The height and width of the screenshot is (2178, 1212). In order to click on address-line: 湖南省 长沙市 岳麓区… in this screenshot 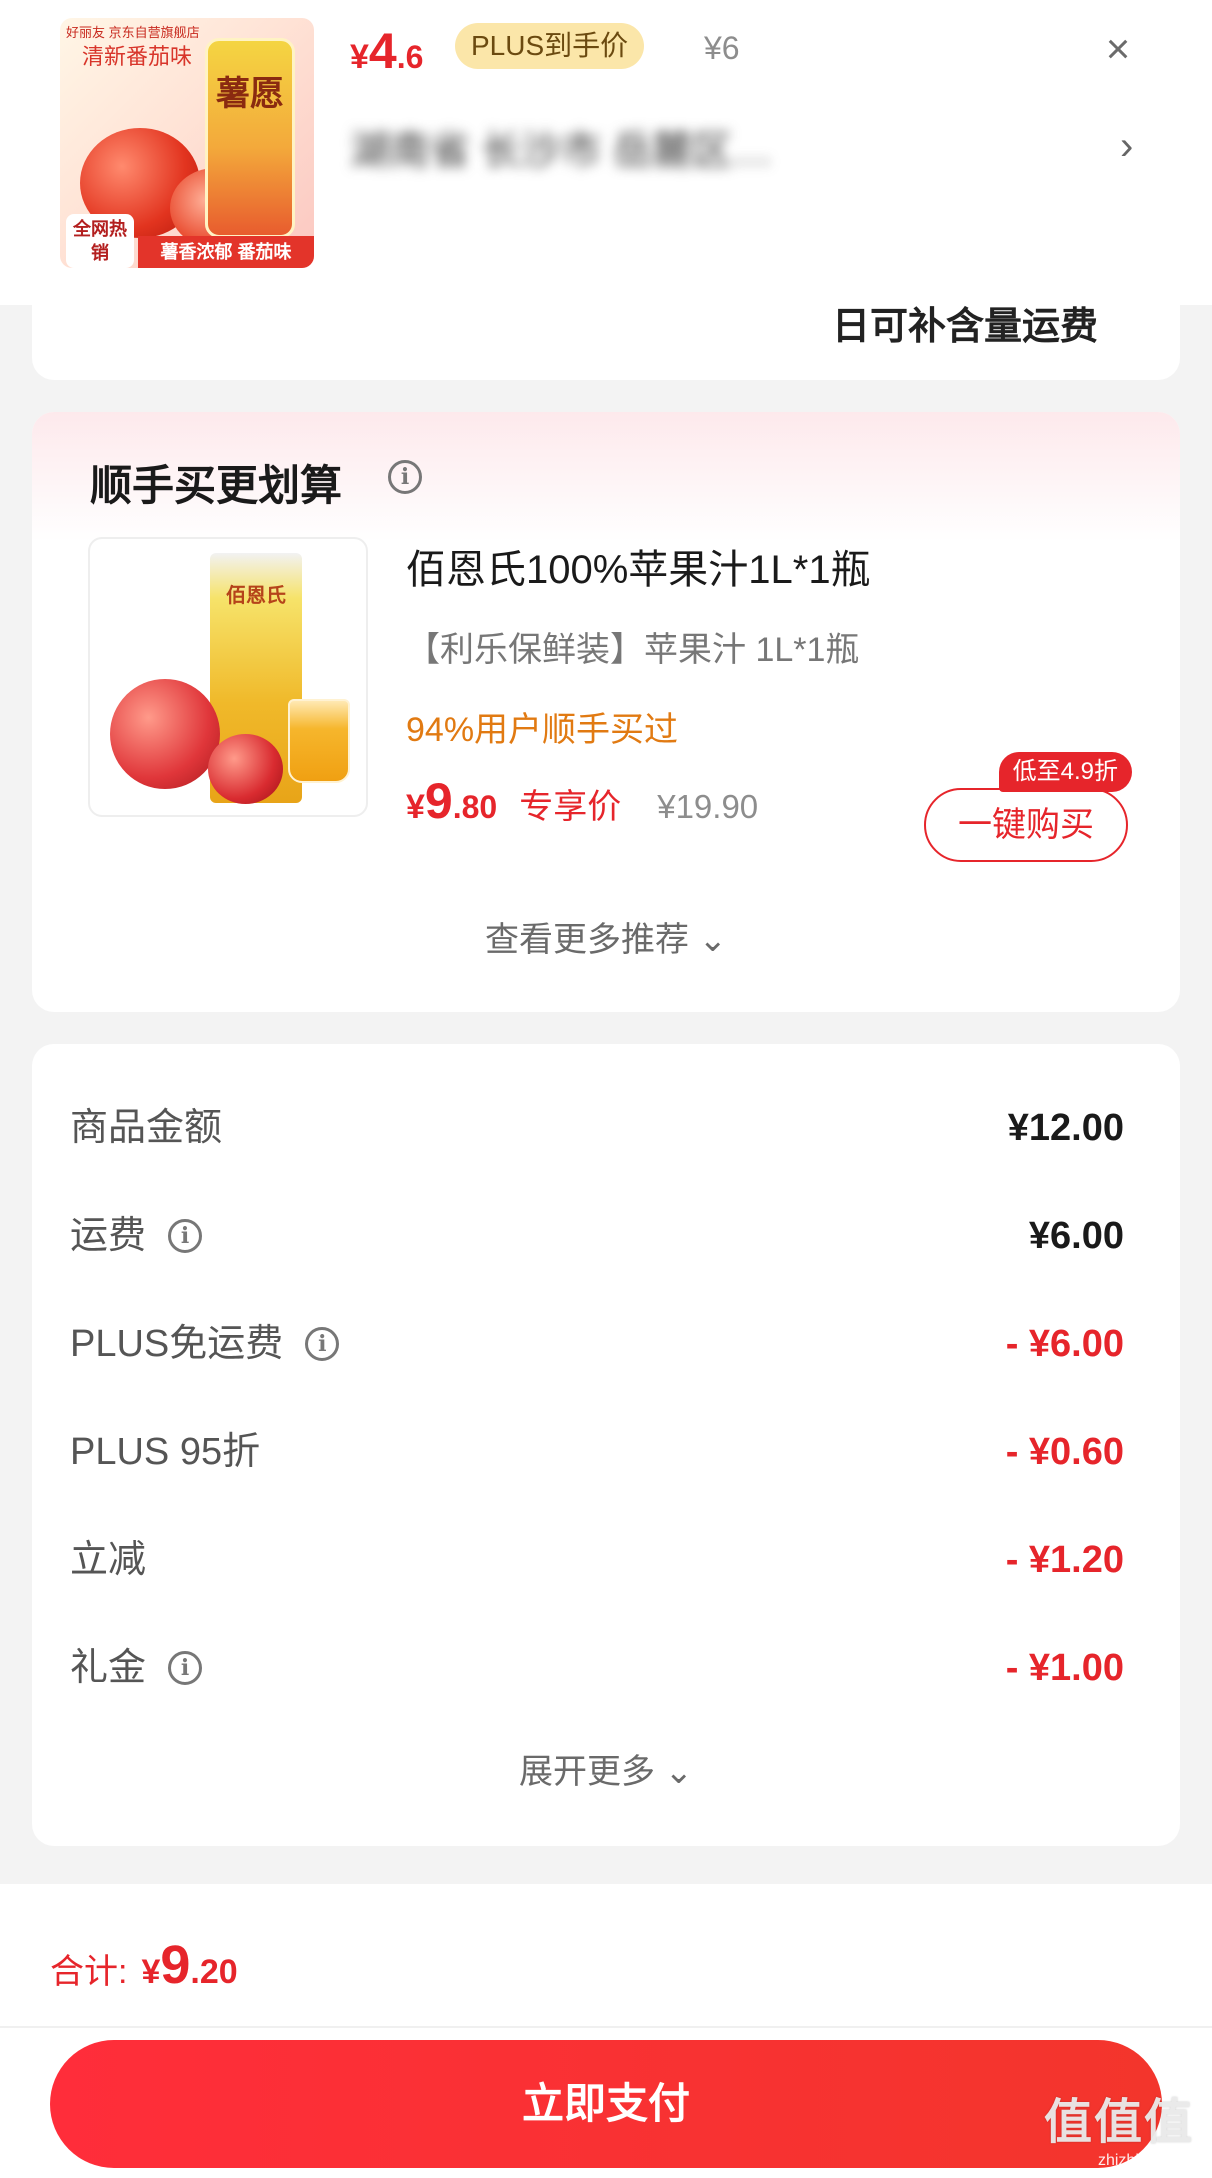, I will do `click(565, 146)`.